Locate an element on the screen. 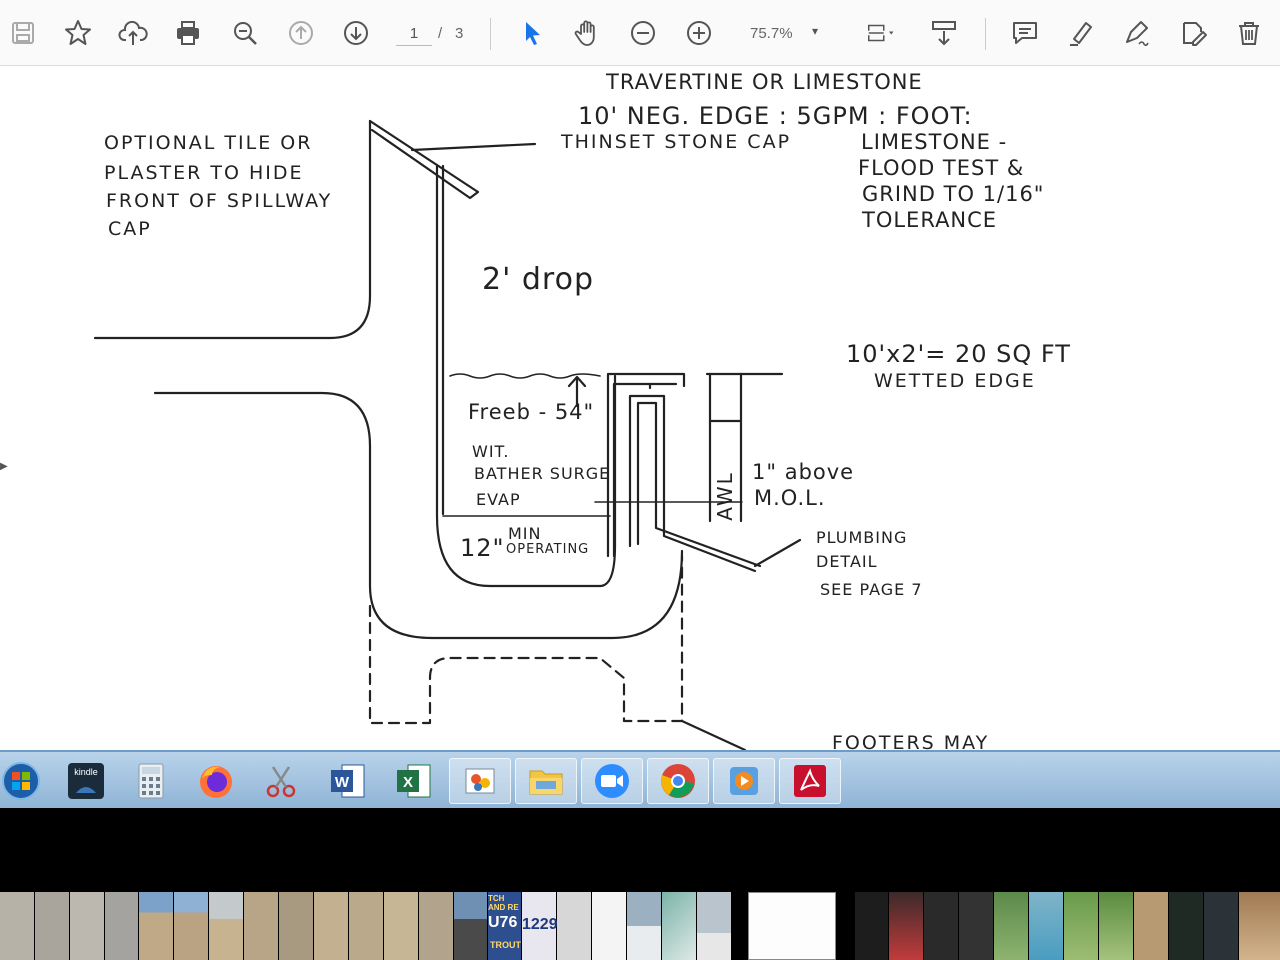  select-arrow-icon is located at coordinates (532, 33).